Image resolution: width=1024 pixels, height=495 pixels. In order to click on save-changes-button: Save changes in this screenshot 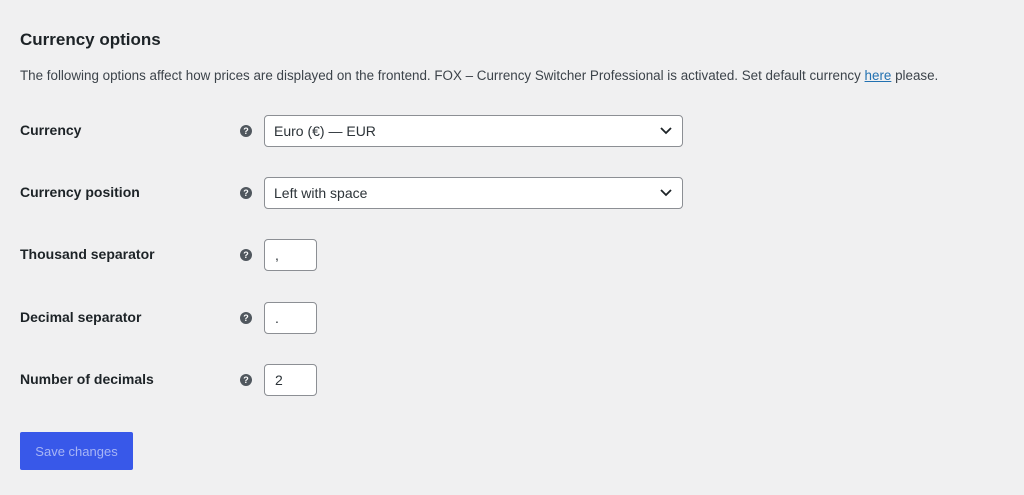, I will do `click(76, 451)`.